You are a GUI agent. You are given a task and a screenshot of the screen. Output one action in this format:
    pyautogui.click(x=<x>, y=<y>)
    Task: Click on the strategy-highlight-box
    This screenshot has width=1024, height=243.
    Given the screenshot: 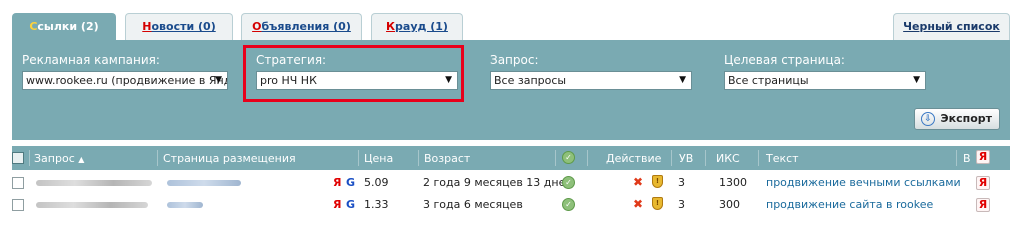 What is the action you would take?
    pyautogui.click(x=353, y=73)
    